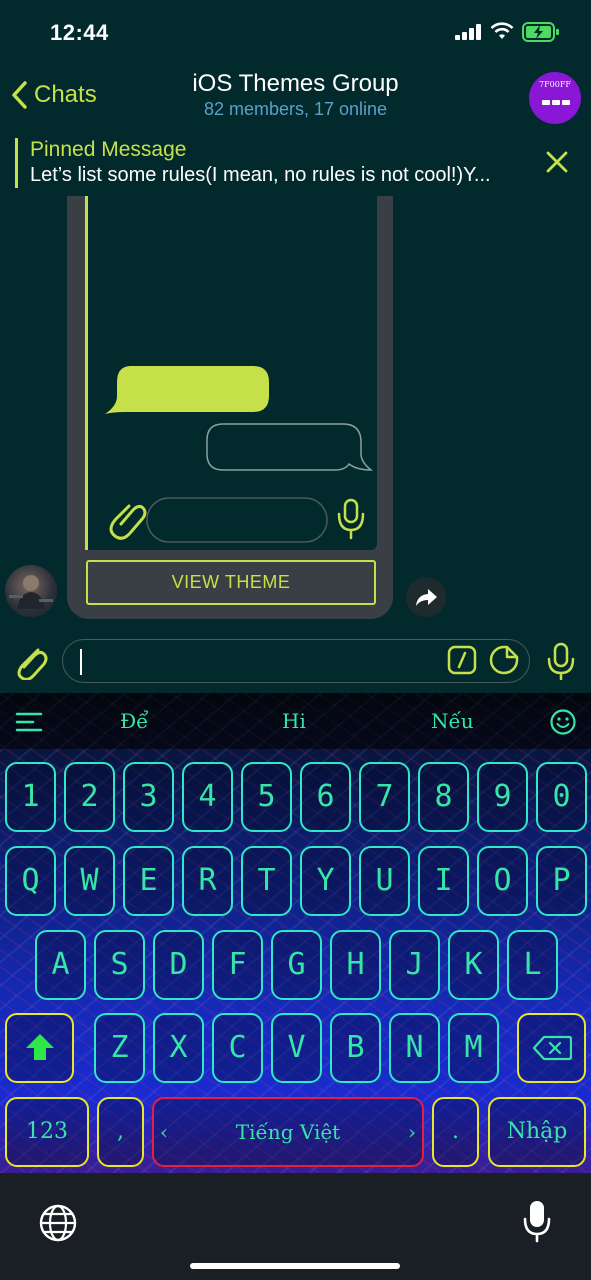 The width and height of the screenshot is (591, 1280). What do you see at coordinates (355, 1048) in the screenshot?
I see `key-b: B` at bounding box center [355, 1048].